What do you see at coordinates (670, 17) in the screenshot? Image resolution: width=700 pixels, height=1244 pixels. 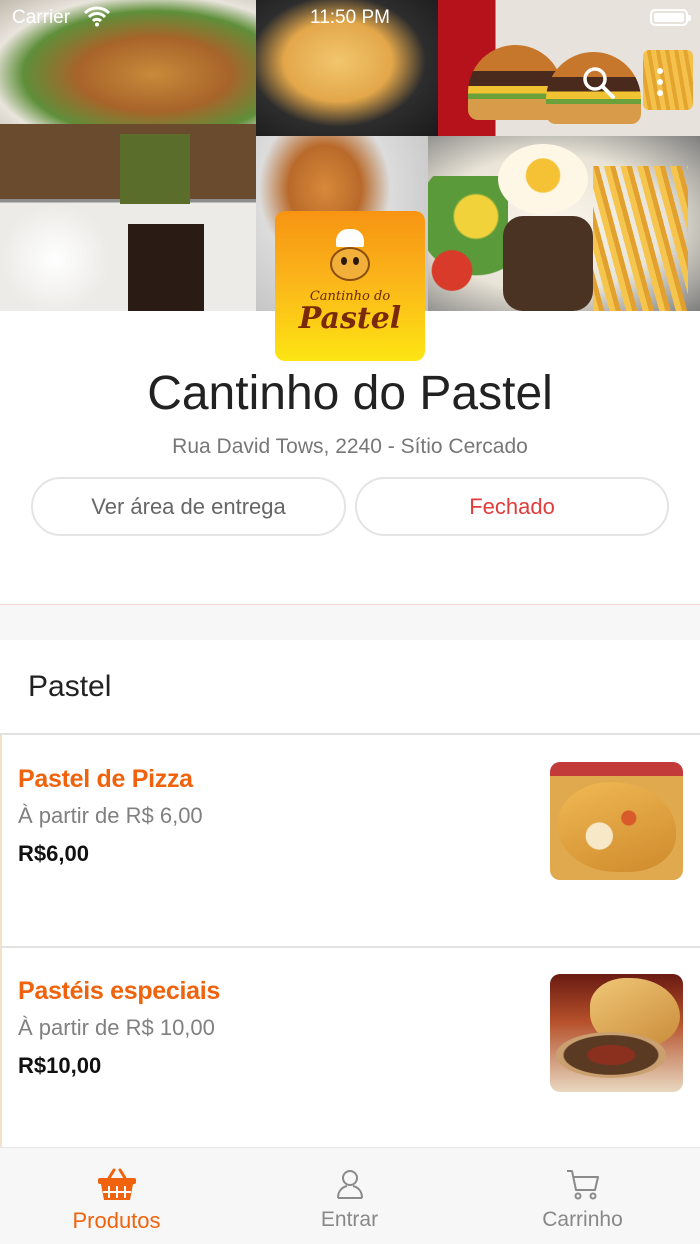 I see `battery-icon` at bounding box center [670, 17].